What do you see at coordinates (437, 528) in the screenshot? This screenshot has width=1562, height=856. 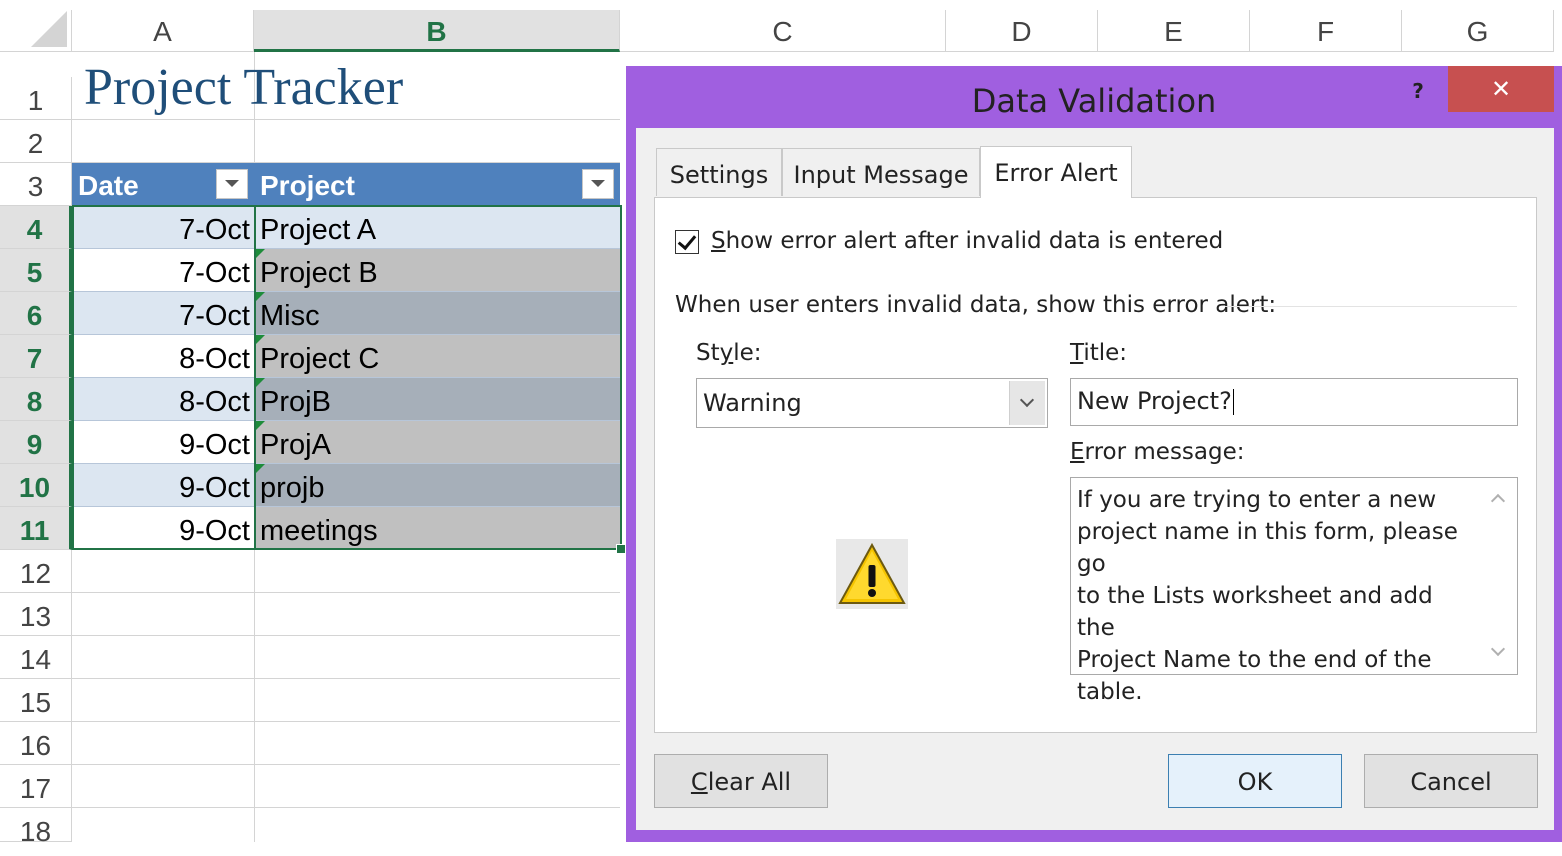 I see `project-cell: meetings` at bounding box center [437, 528].